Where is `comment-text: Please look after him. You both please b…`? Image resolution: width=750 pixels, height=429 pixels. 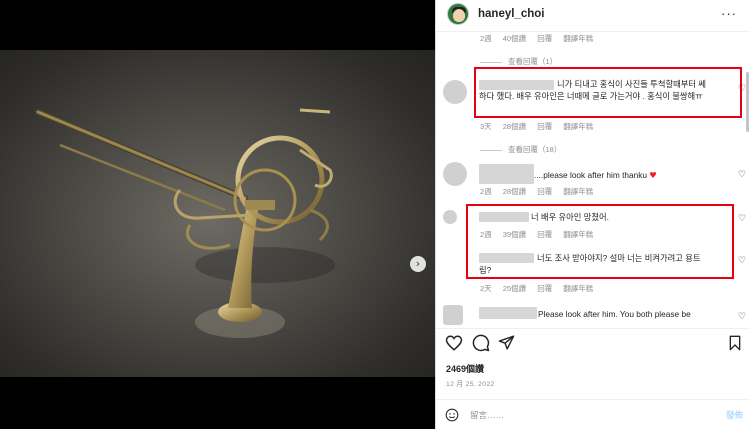 comment-text: Please look after him. You both please b… is located at coordinates (614, 314).